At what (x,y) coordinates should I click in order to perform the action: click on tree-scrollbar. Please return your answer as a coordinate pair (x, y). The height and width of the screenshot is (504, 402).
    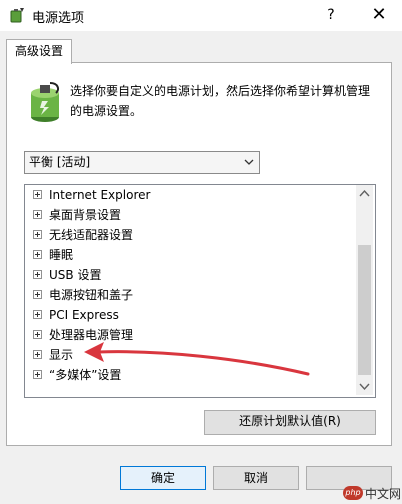
    Looking at the image, I should click on (364, 290).